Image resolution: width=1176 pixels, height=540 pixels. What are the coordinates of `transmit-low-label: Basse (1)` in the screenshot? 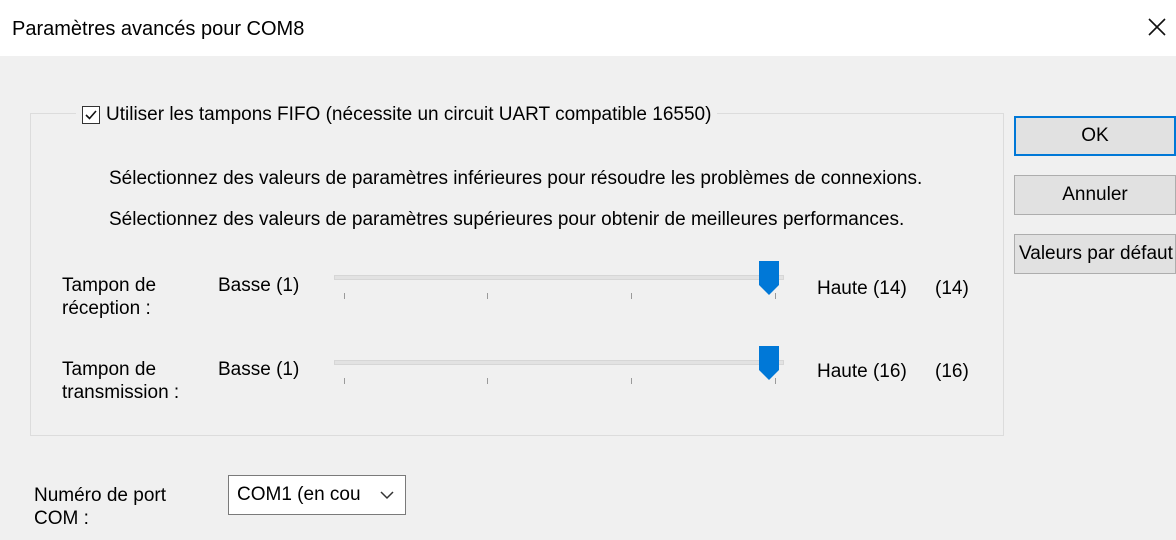 It's located at (259, 369).